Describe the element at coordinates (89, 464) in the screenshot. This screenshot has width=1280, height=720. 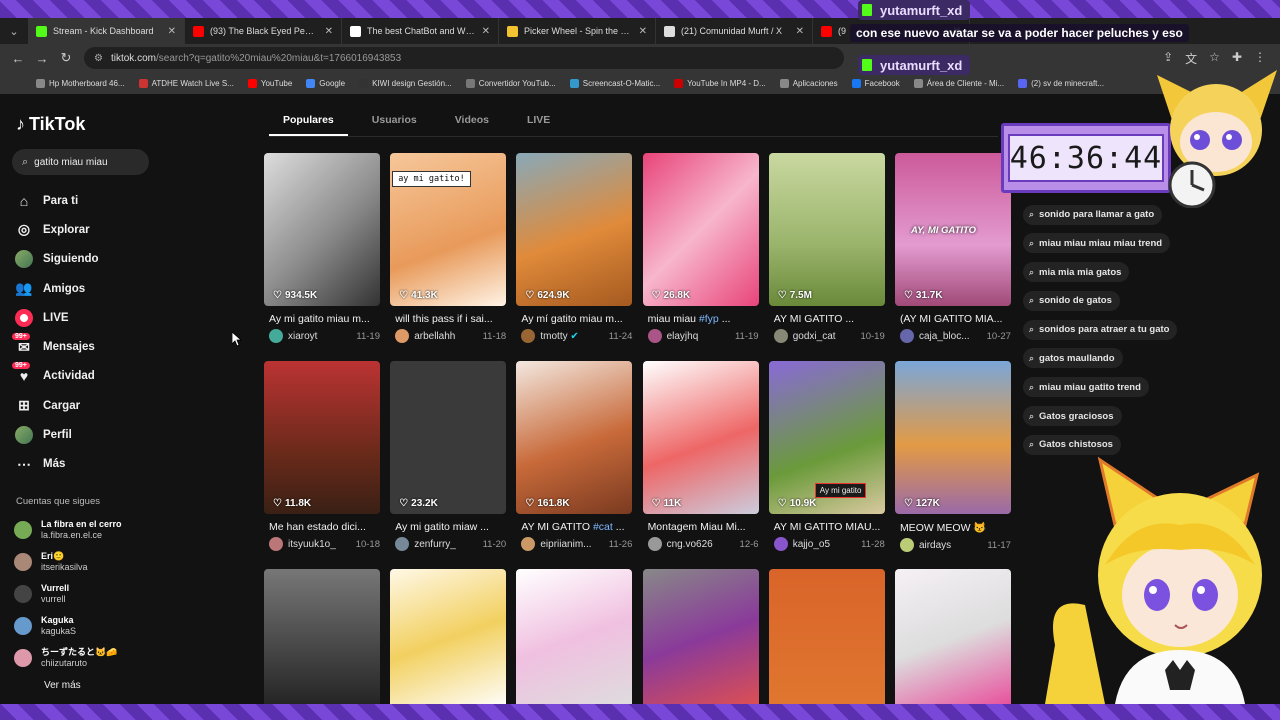
I see `sidebar-item-más: ⋯ Más` at that location.